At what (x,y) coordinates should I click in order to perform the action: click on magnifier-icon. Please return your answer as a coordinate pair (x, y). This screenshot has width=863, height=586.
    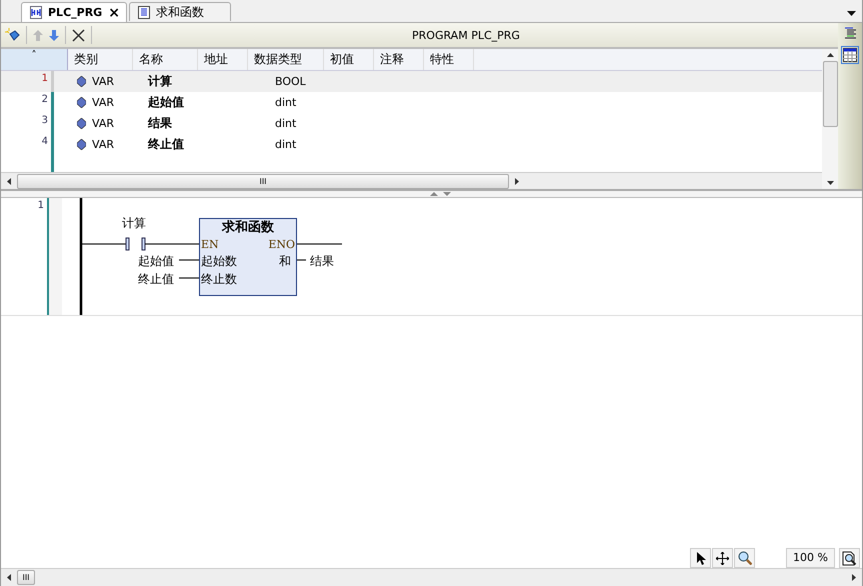
    Looking at the image, I should click on (745, 558).